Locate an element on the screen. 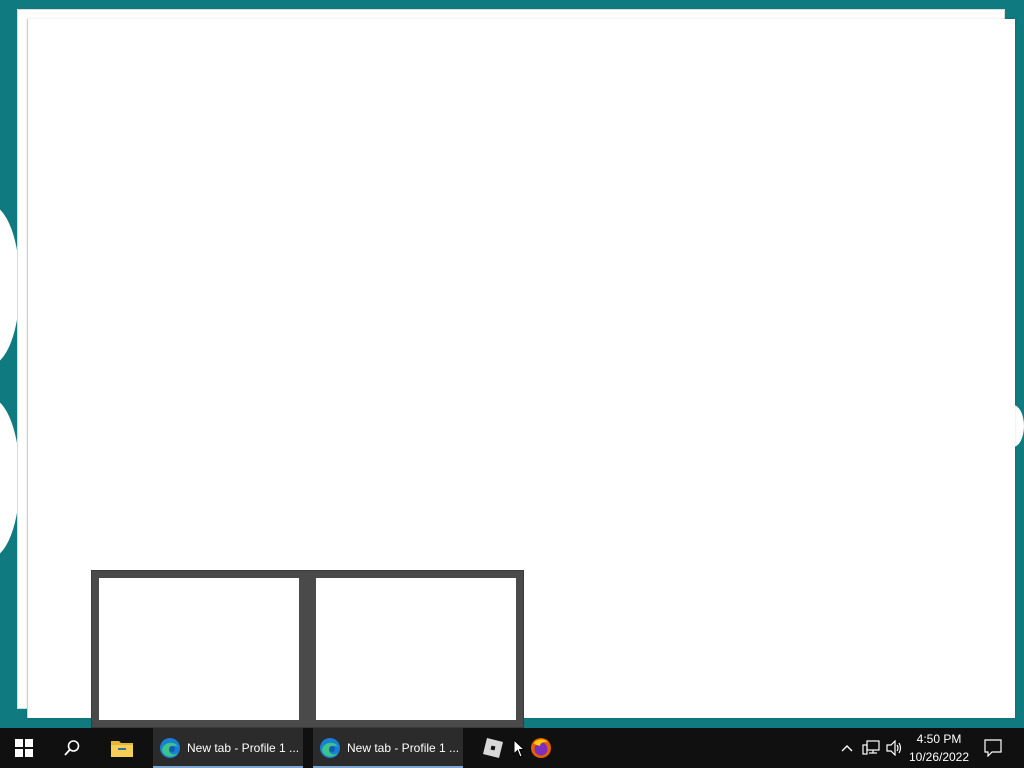 The width and height of the screenshot is (1024, 768). windows-start-icon is located at coordinates (24, 748).